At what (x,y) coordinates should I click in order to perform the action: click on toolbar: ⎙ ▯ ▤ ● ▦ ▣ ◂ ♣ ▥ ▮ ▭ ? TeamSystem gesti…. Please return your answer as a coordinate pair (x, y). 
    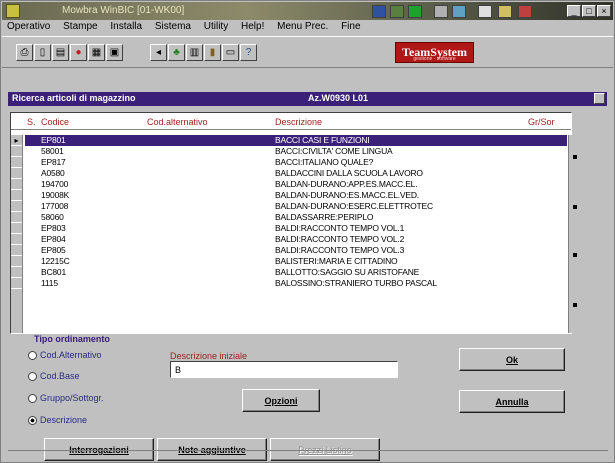
    Looking at the image, I should click on (307, 52).